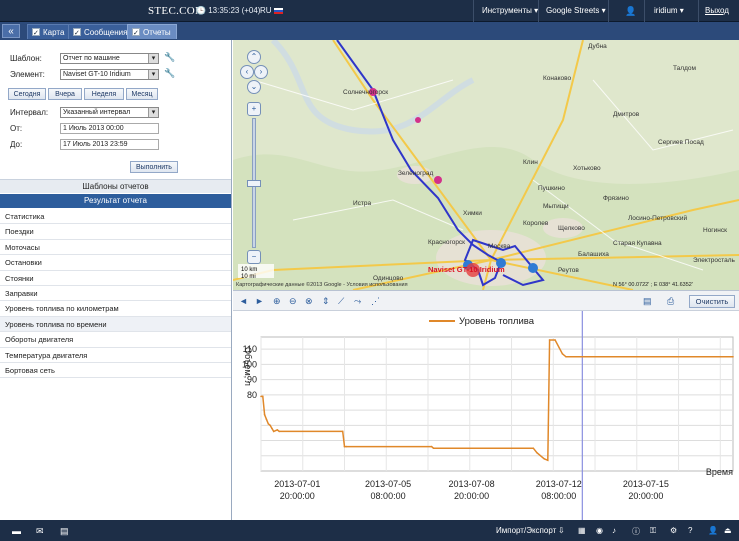  Describe the element at coordinates (109, 144) in the screenshot. I see `to-date-input: 17 Июль 2013 23:59` at that location.